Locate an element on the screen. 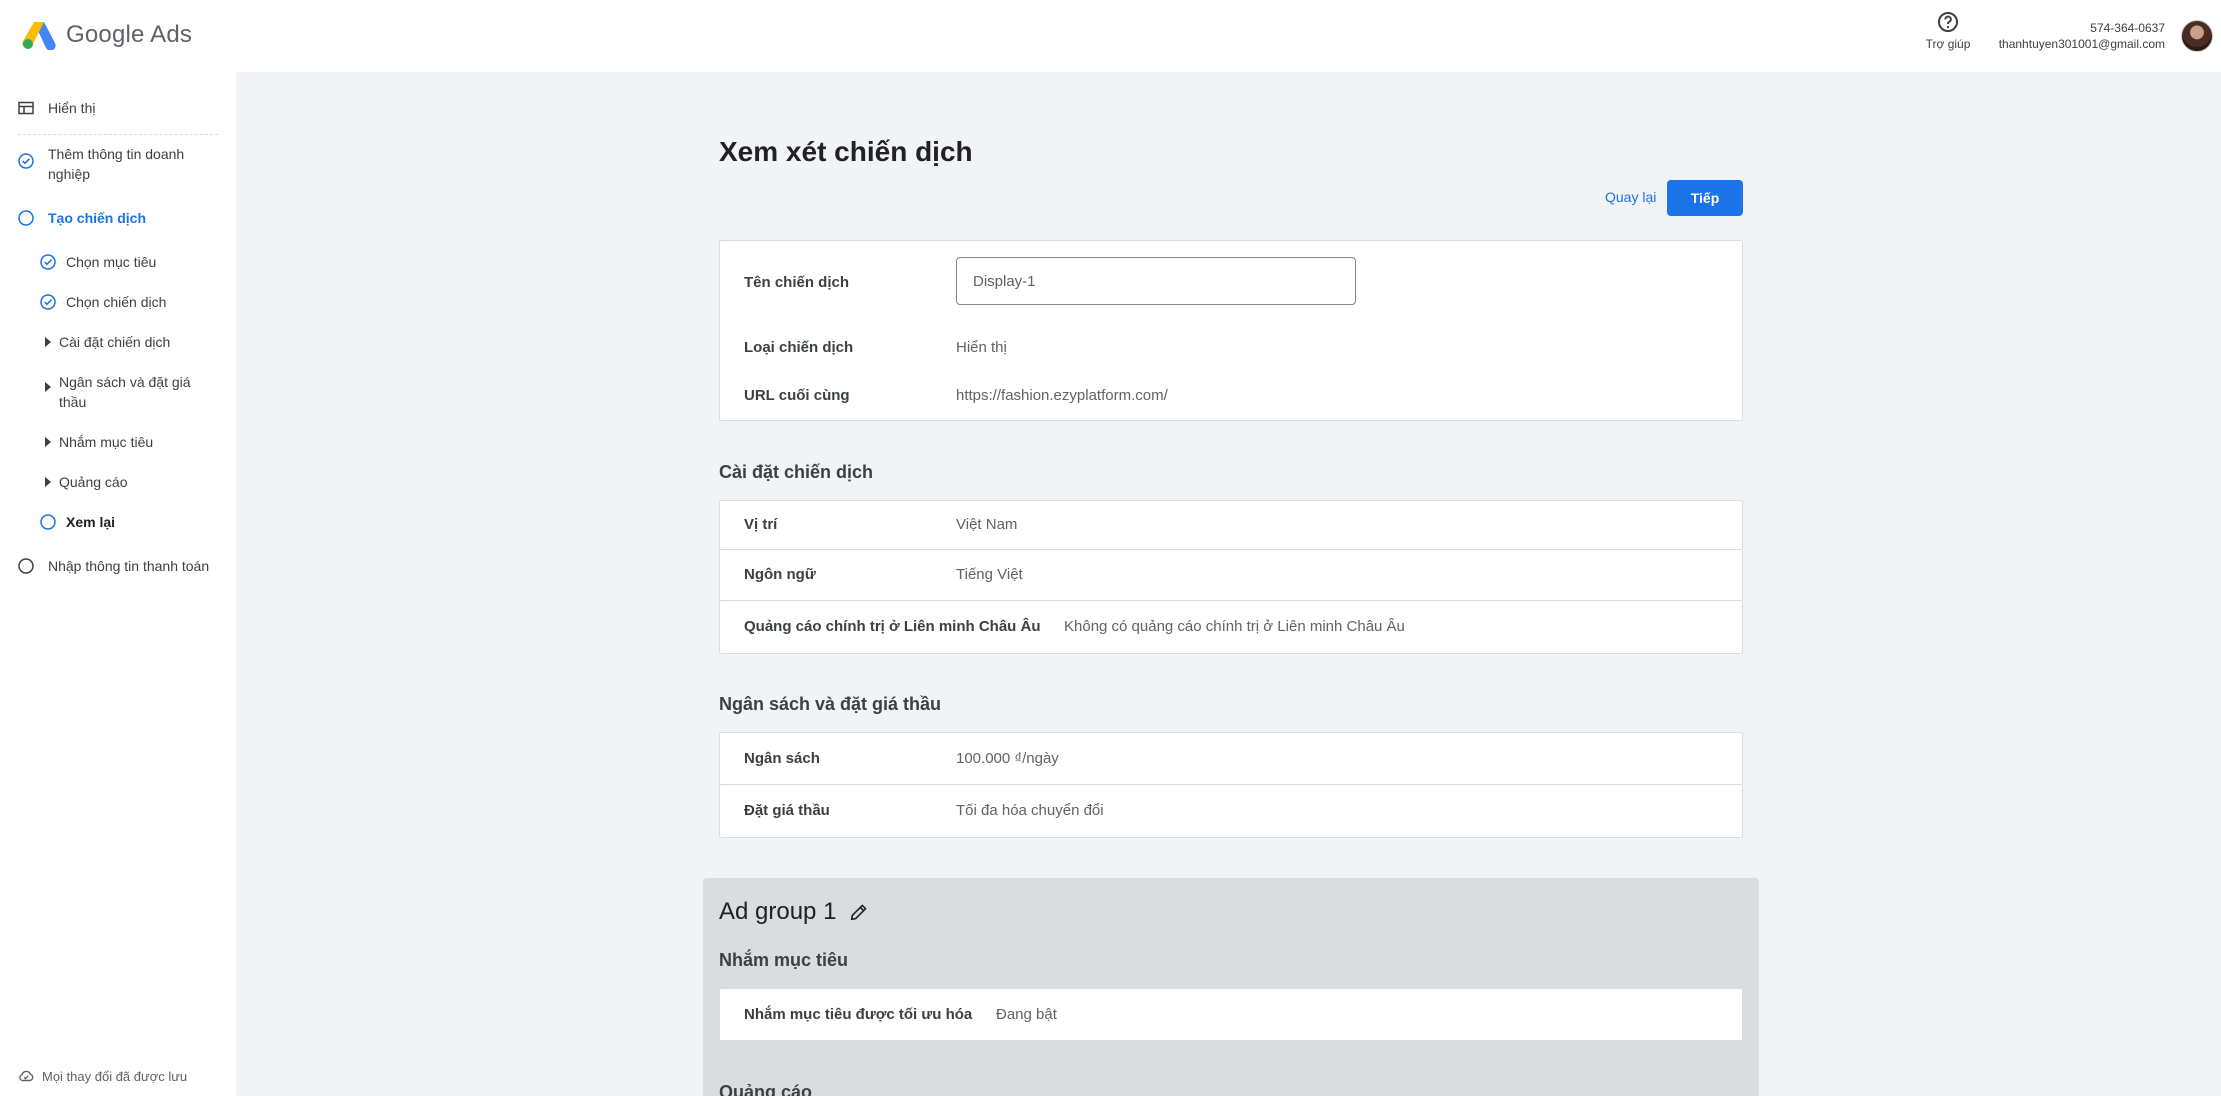  bidding-row-value: Tối đa hóa chuyển đổi is located at coordinates (1030, 810).